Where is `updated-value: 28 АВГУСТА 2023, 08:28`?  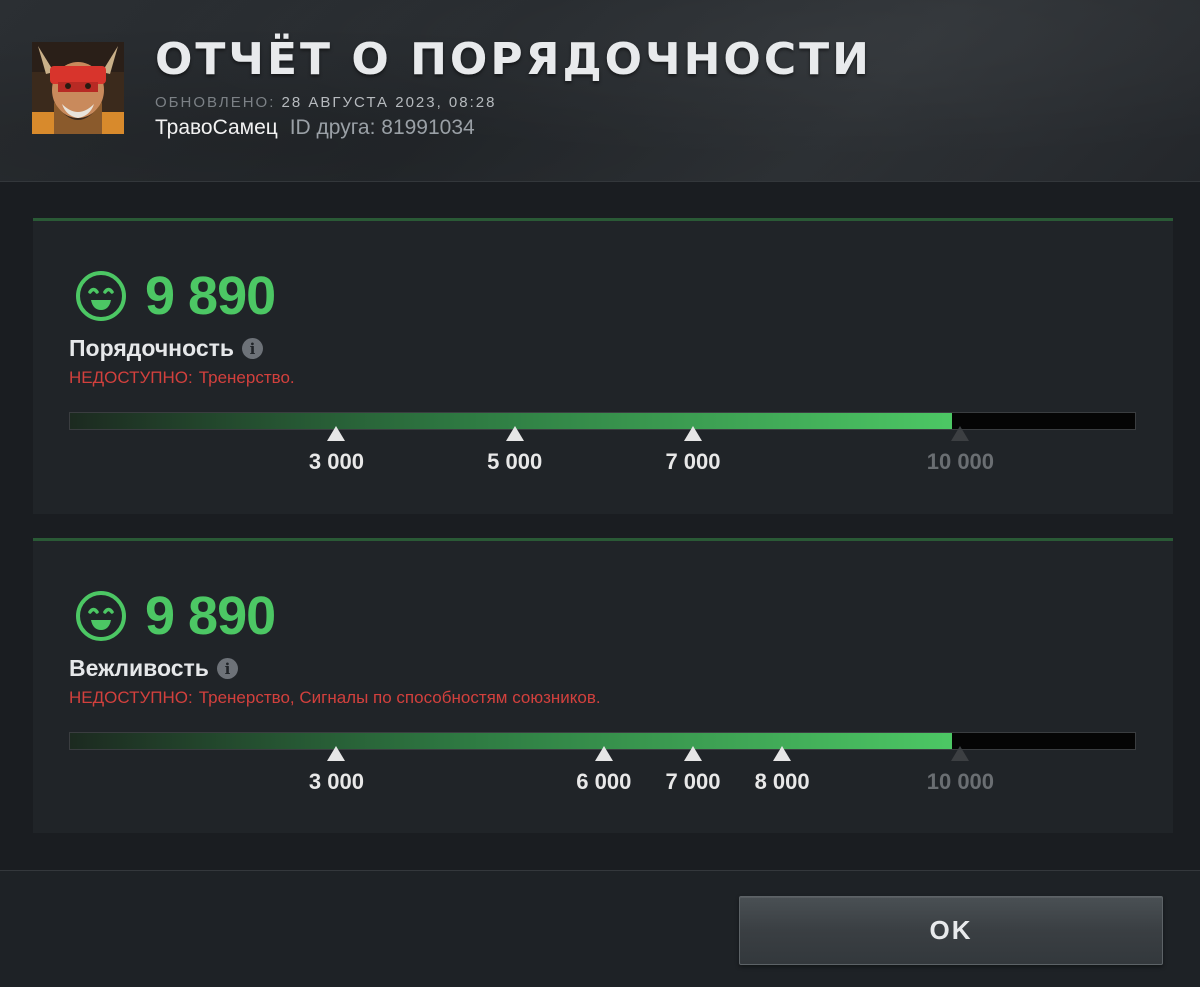
updated-value: 28 АВГУСТА 2023, 08:28 is located at coordinates (389, 102).